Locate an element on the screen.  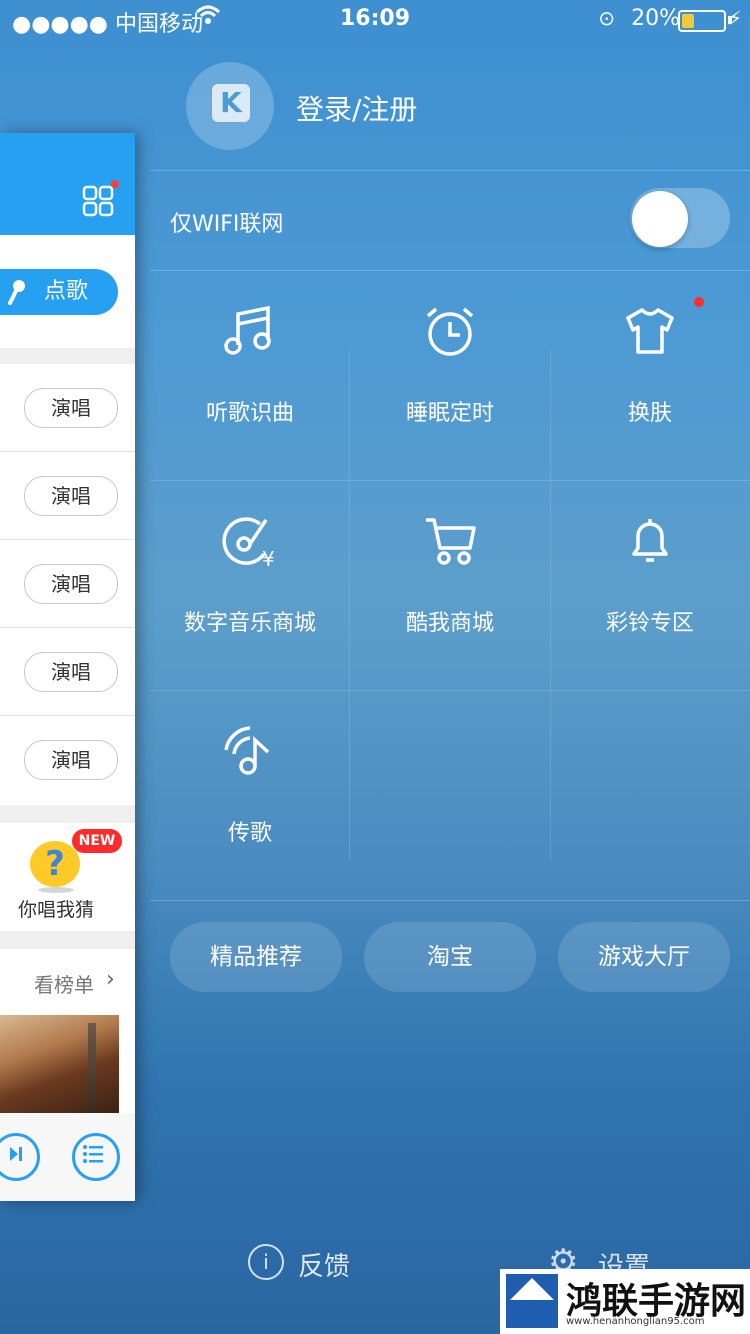
request-song-label: 点歌 is located at coordinates (66, 291).